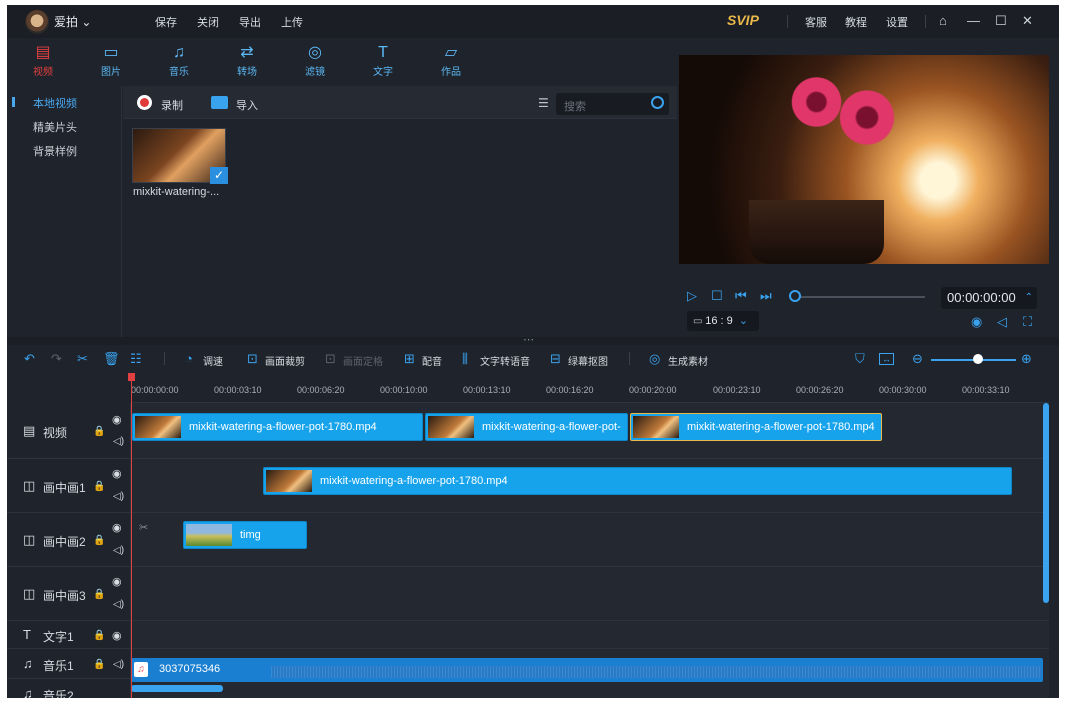 The height and width of the screenshot is (704, 1066). Describe the element at coordinates (56, 359) in the screenshot. I see `redo-icon: ↷` at that location.